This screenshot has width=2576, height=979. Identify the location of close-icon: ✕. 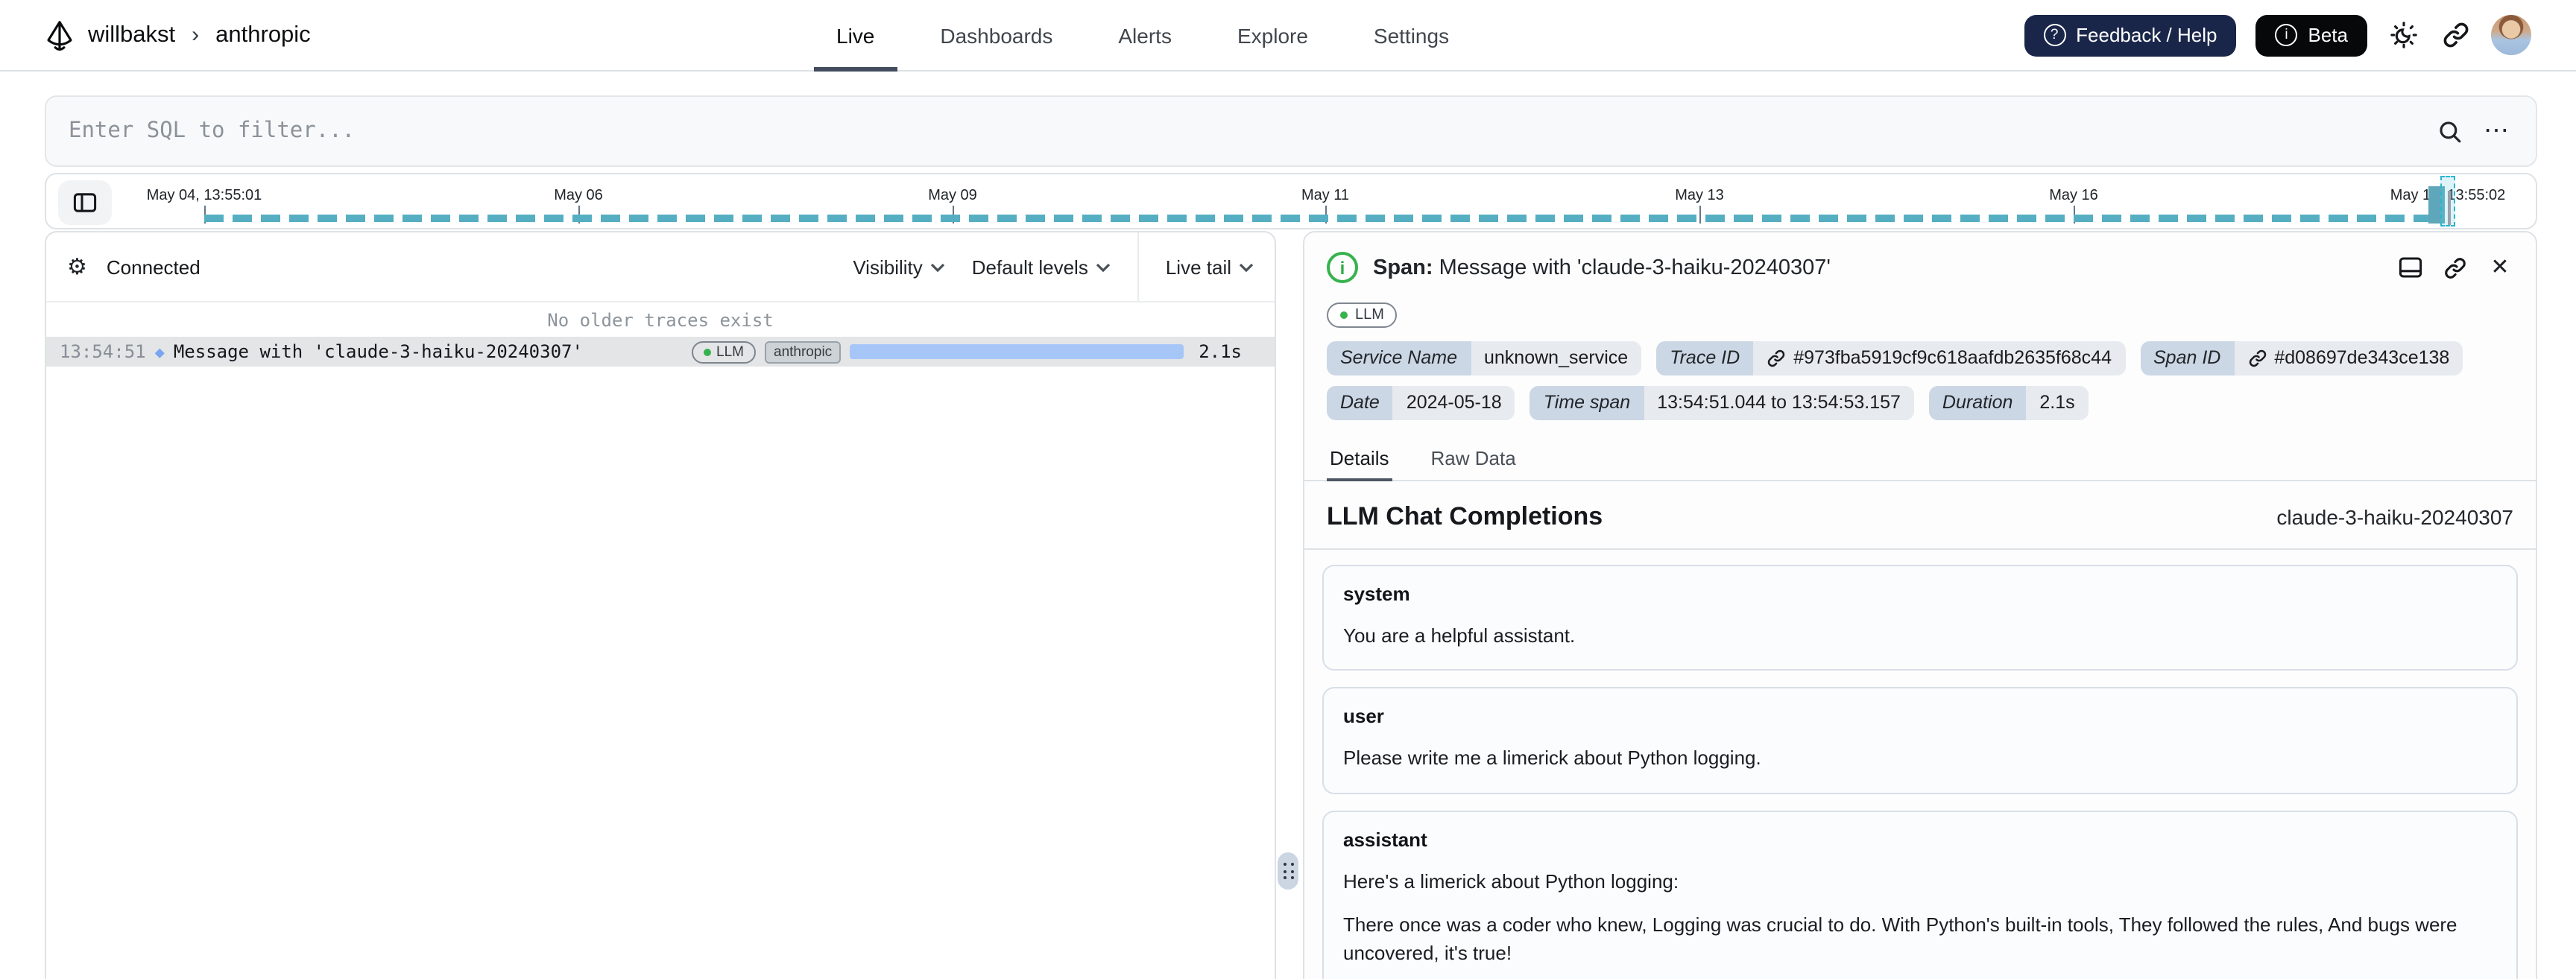
(2500, 267).